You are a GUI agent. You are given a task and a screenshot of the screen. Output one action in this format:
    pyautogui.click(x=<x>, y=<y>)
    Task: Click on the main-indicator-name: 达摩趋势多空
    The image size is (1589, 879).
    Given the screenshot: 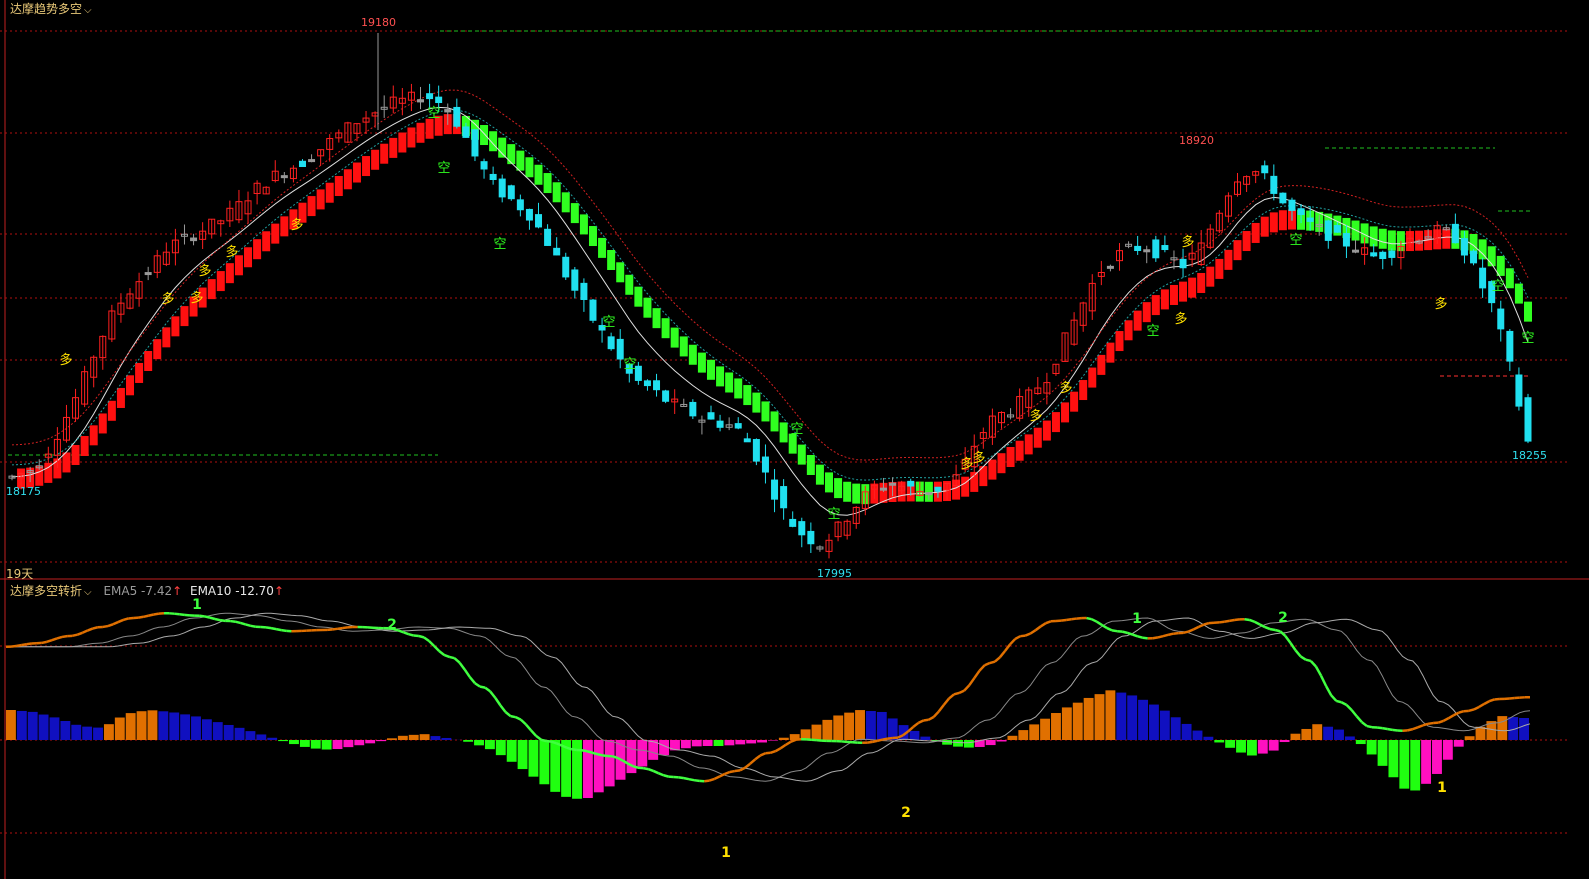 What is the action you would take?
    pyautogui.click(x=46, y=9)
    